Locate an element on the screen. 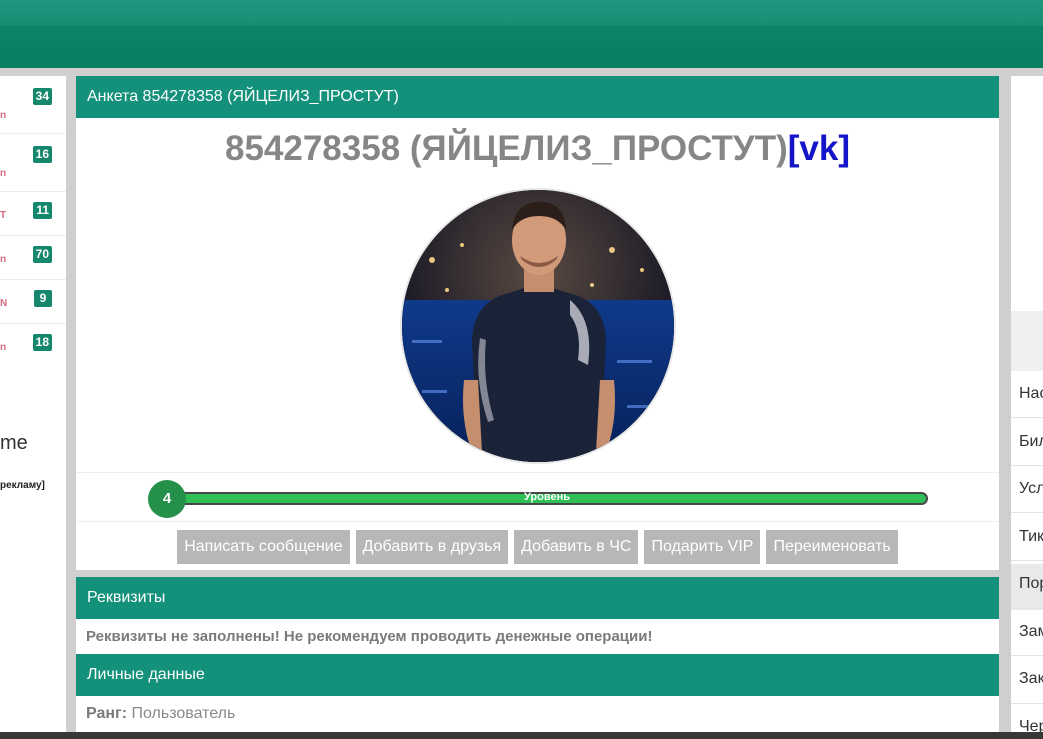  left-list-item: n 34 is located at coordinates (33, 105).